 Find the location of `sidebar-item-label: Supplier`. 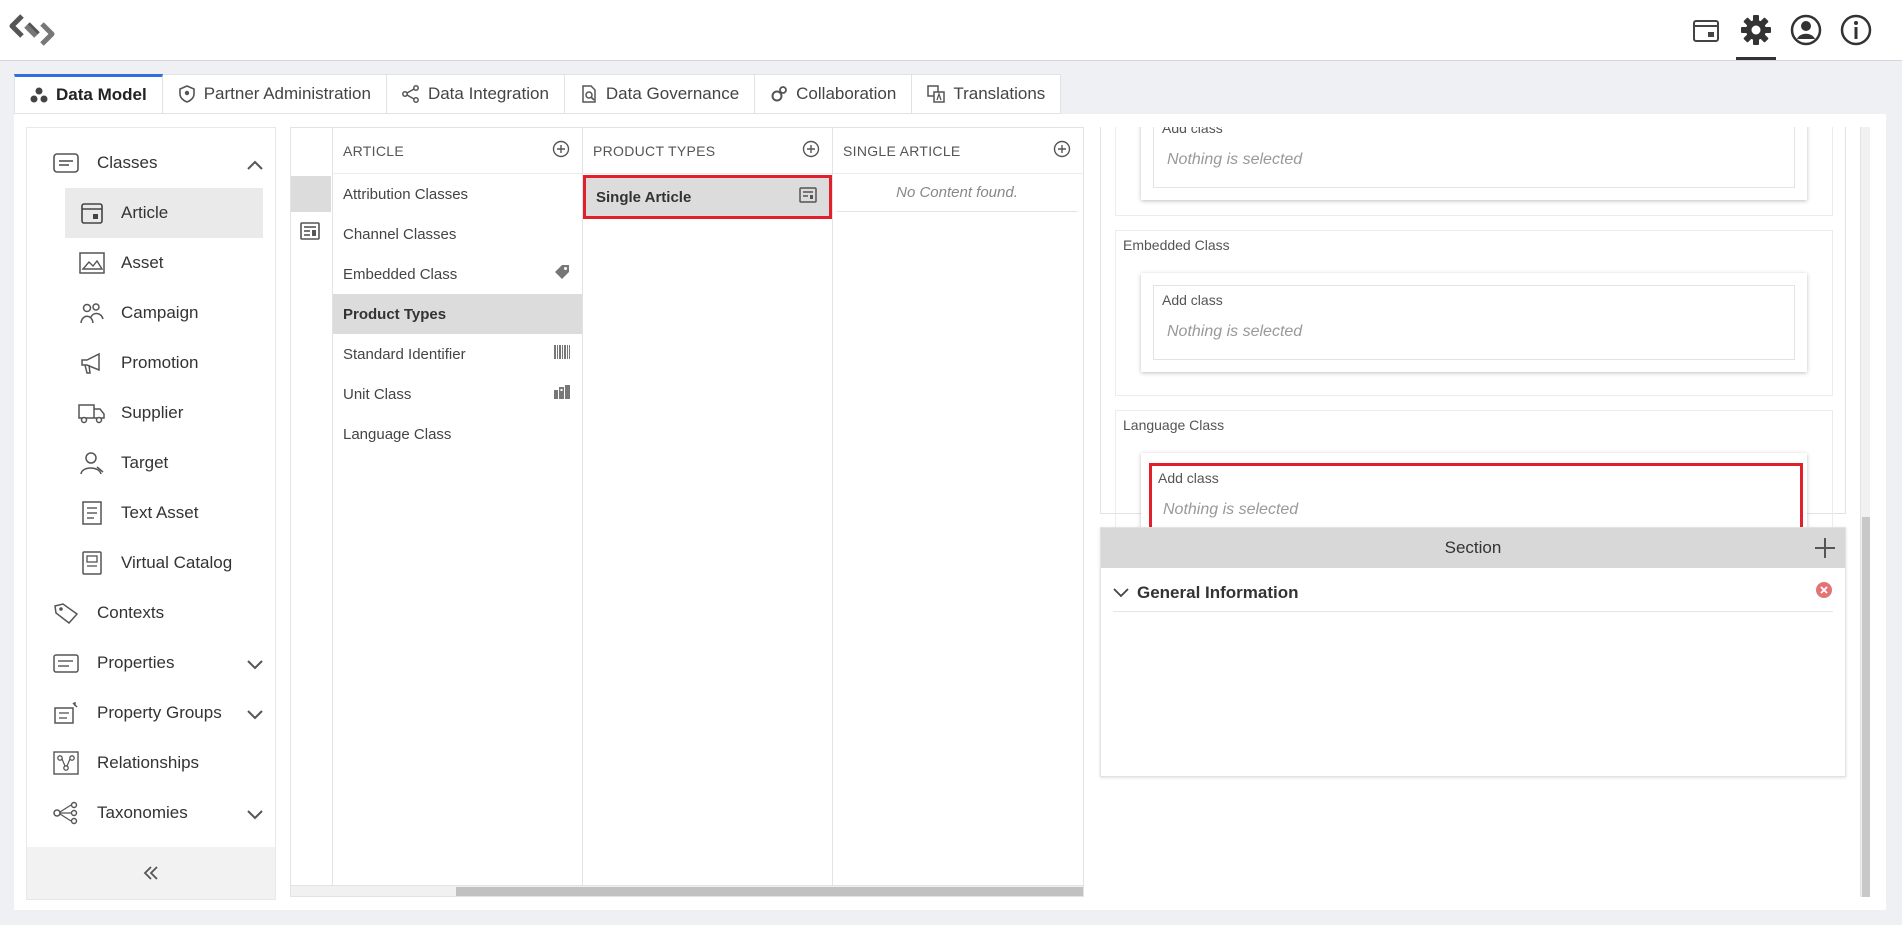

sidebar-item-label: Supplier is located at coordinates (152, 412).